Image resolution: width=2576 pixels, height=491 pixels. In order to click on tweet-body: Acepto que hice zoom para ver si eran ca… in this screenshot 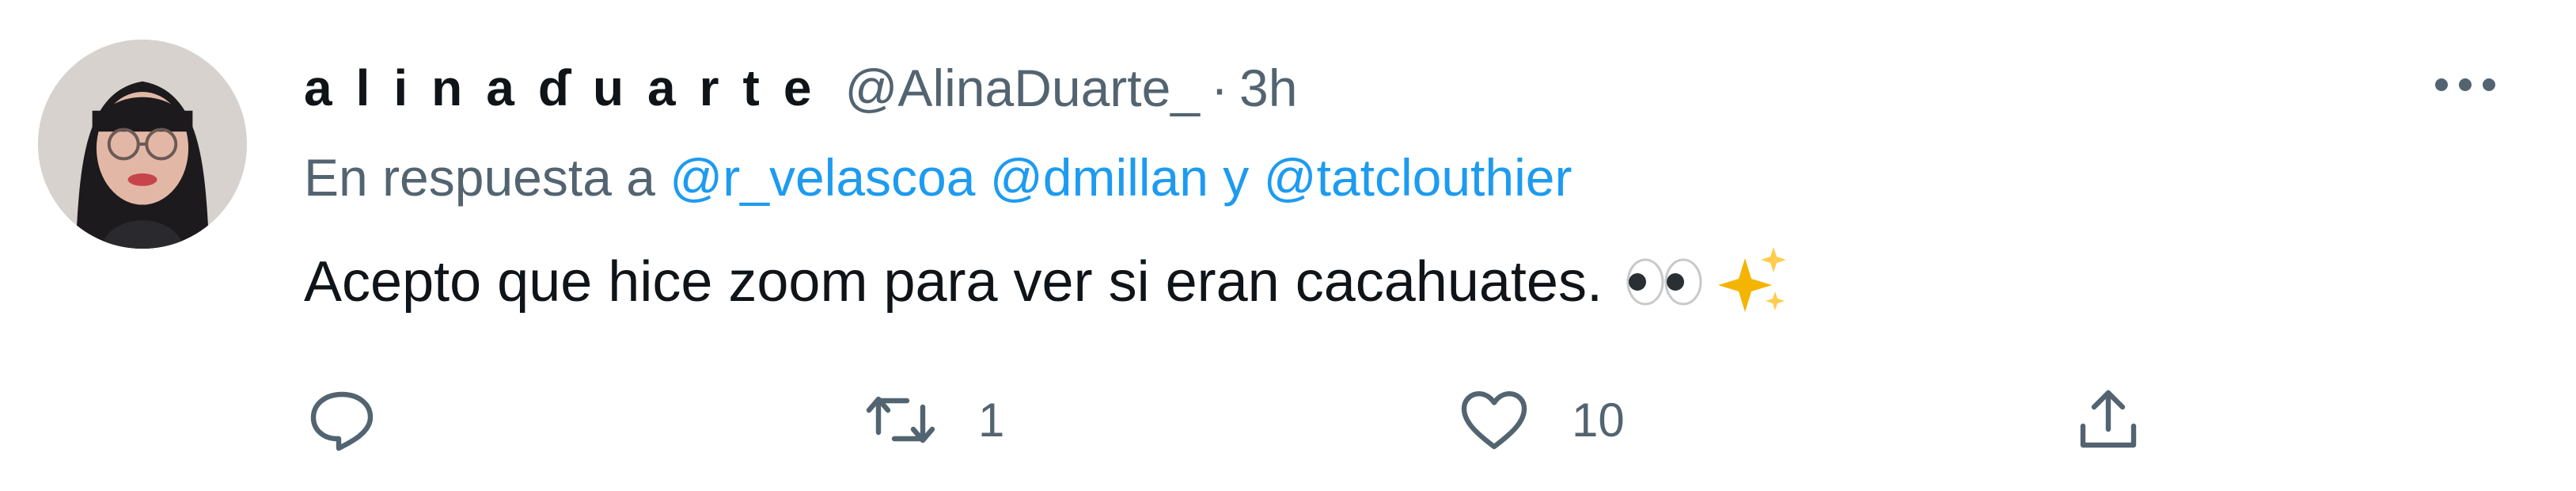, I will do `click(1047, 282)`.